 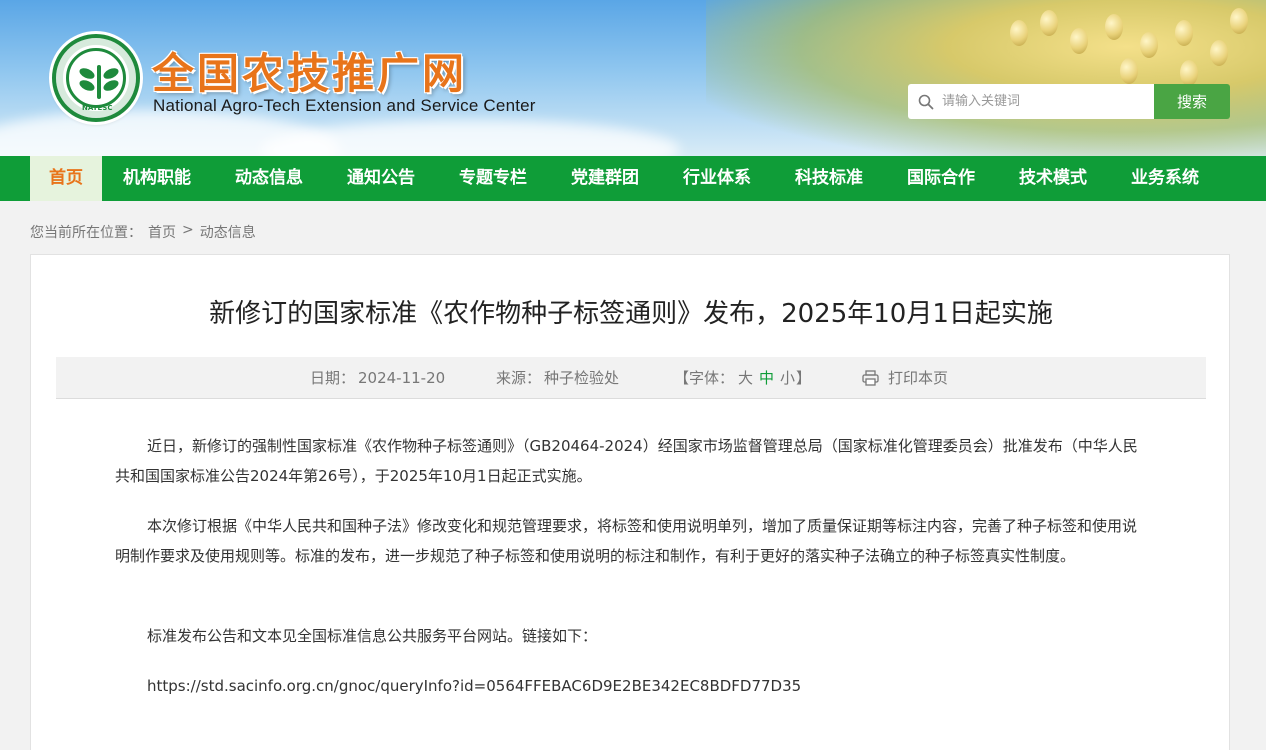 I want to click on breadcrumb-prefix: 您当前所在位置：, so click(x=86, y=233).